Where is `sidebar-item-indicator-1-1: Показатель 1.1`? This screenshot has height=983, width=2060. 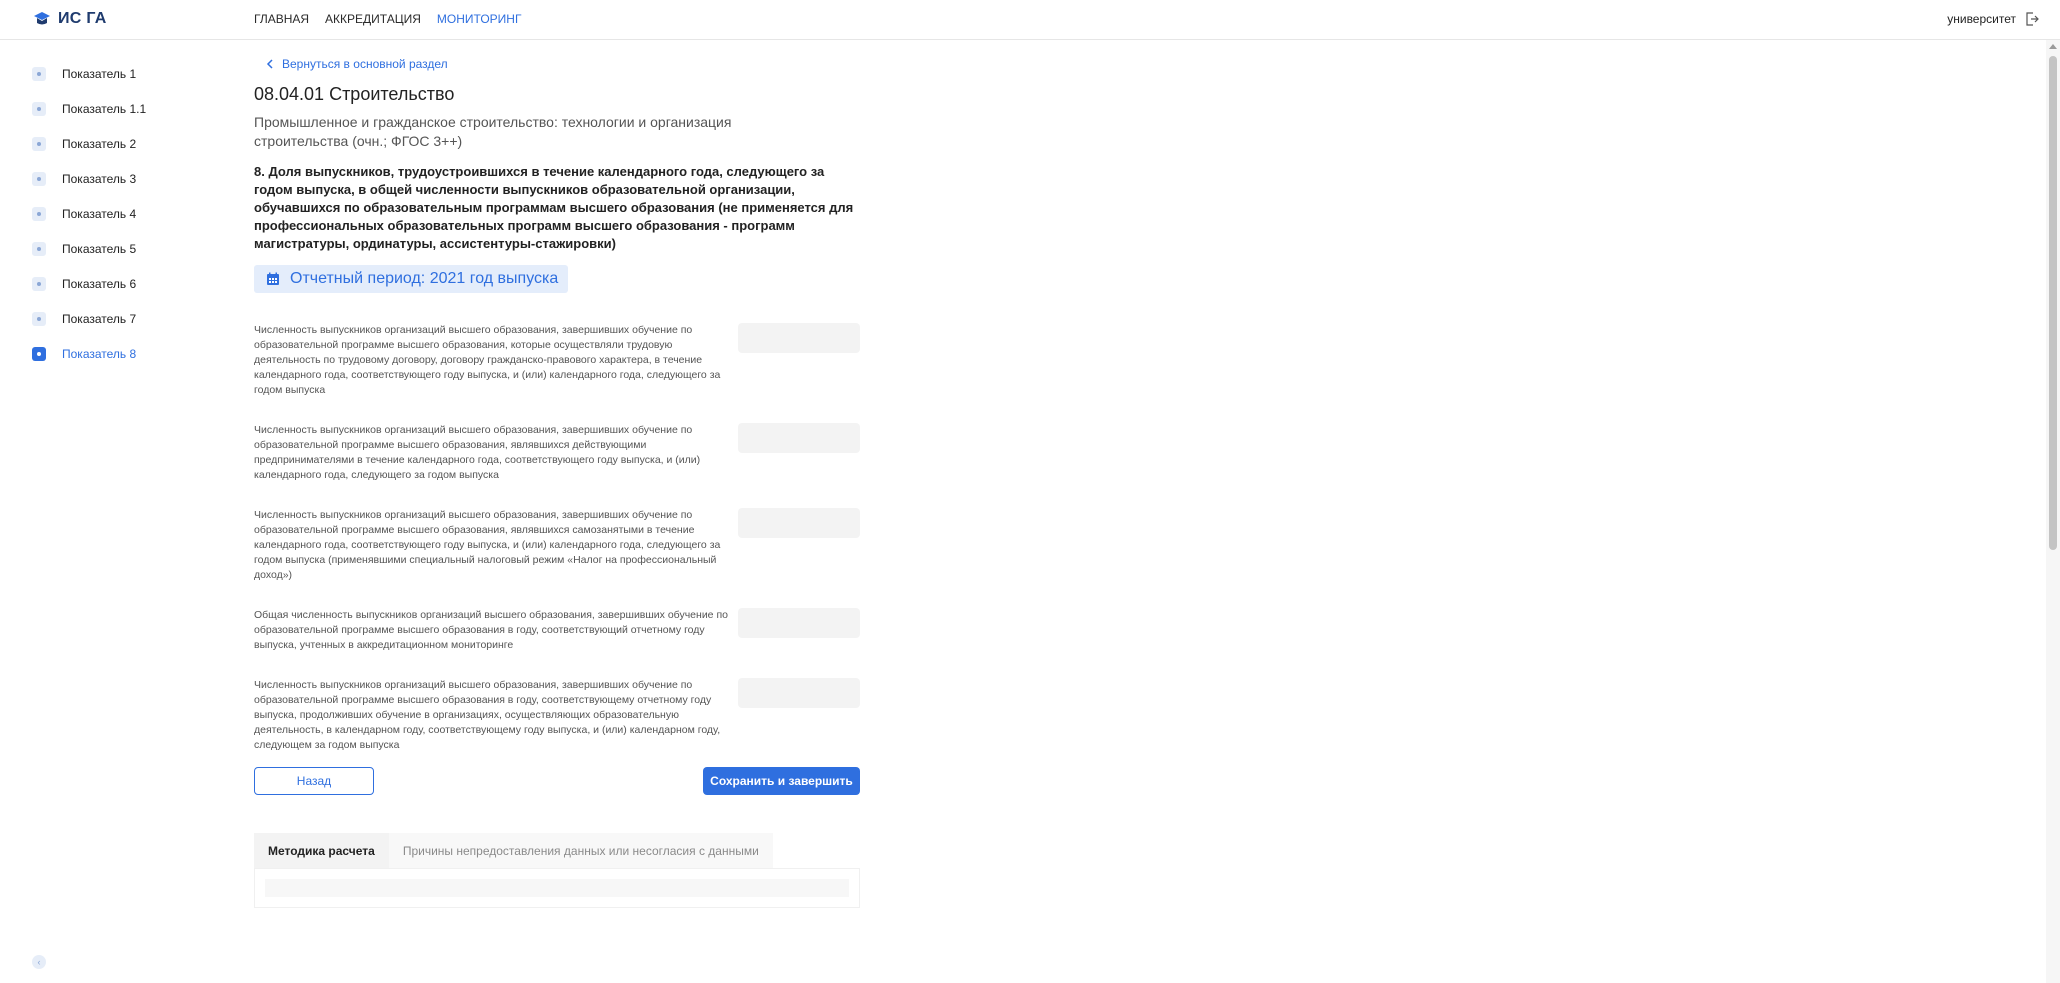 sidebar-item-indicator-1-1: Показатель 1.1 is located at coordinates (132, 108).